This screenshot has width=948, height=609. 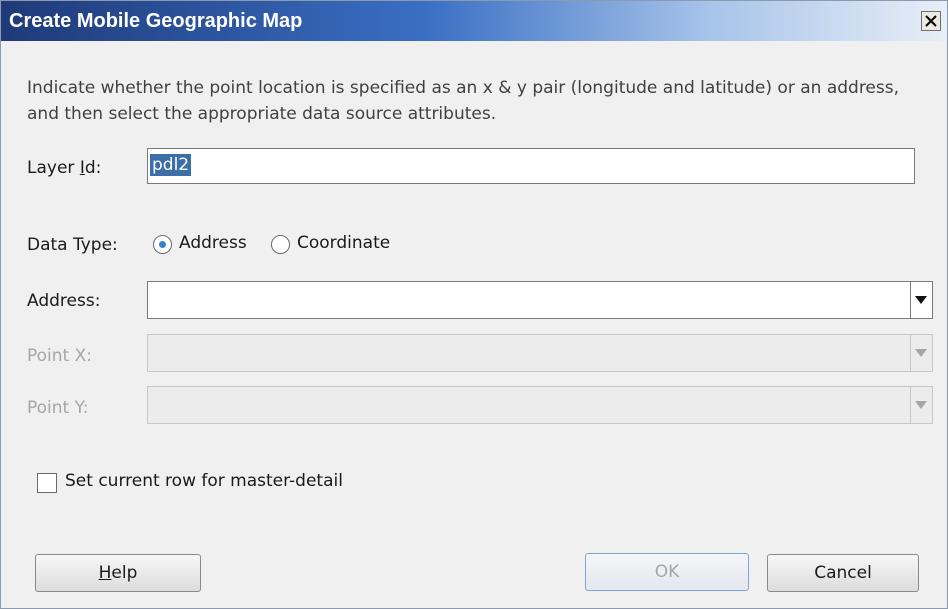 I want to click on radio-selected-dot, so click(x=162, y=244).